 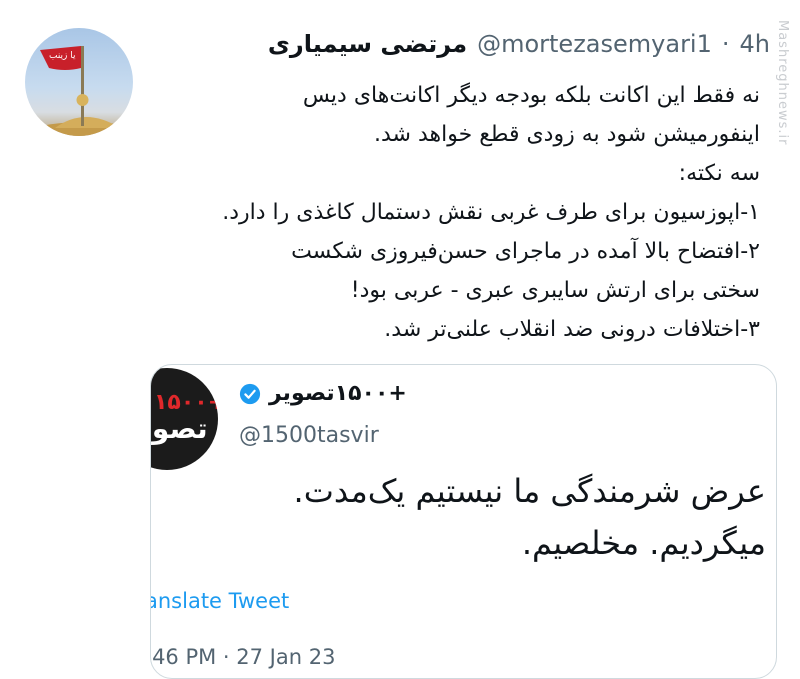 What do you see at coordinates (309, 435) in the screenshot?
I see `quoted-handle: @1500tasvir` at bounding box center [309, 435].